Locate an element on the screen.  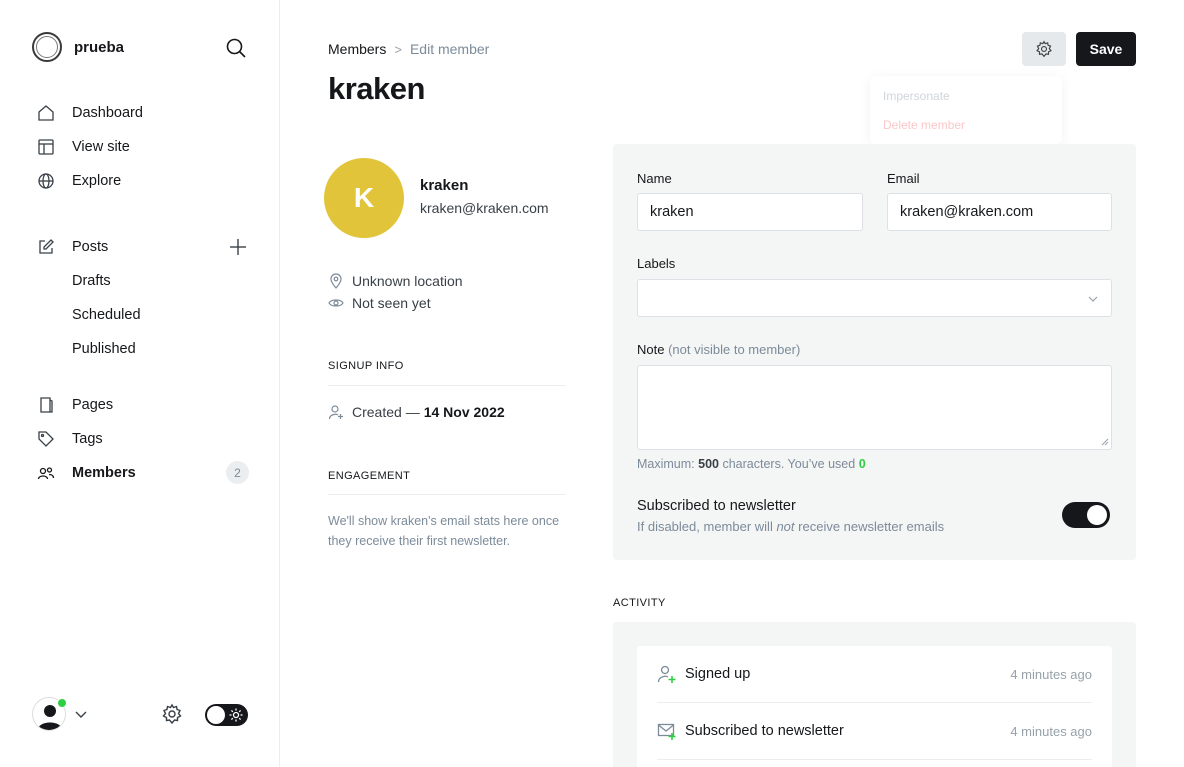
nav-item-view-site: View site is located at coordinates (89, 147).